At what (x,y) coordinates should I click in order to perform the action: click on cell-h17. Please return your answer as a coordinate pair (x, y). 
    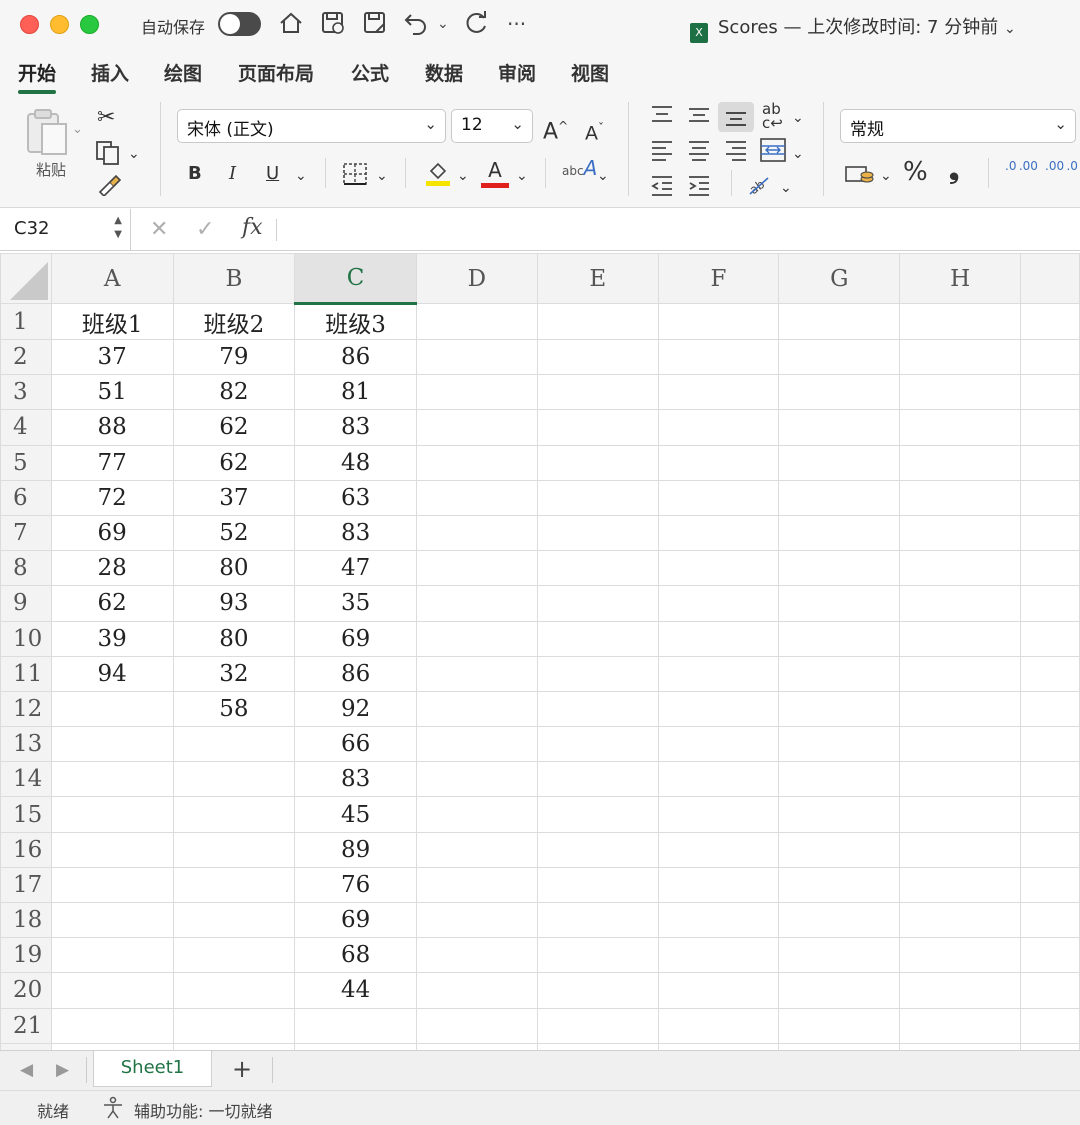
    Looking at the image, I should click on (960, 885).